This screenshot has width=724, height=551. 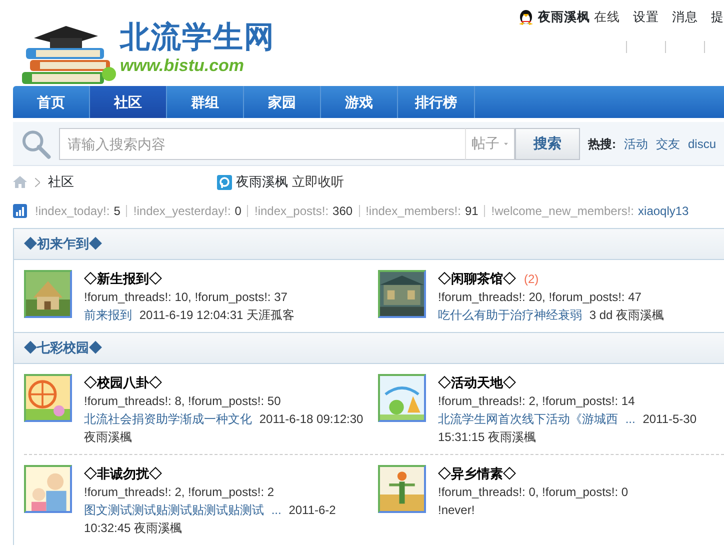 I want to click on stat-label: !welcome_new_members!:, so click(x=562, y=211).